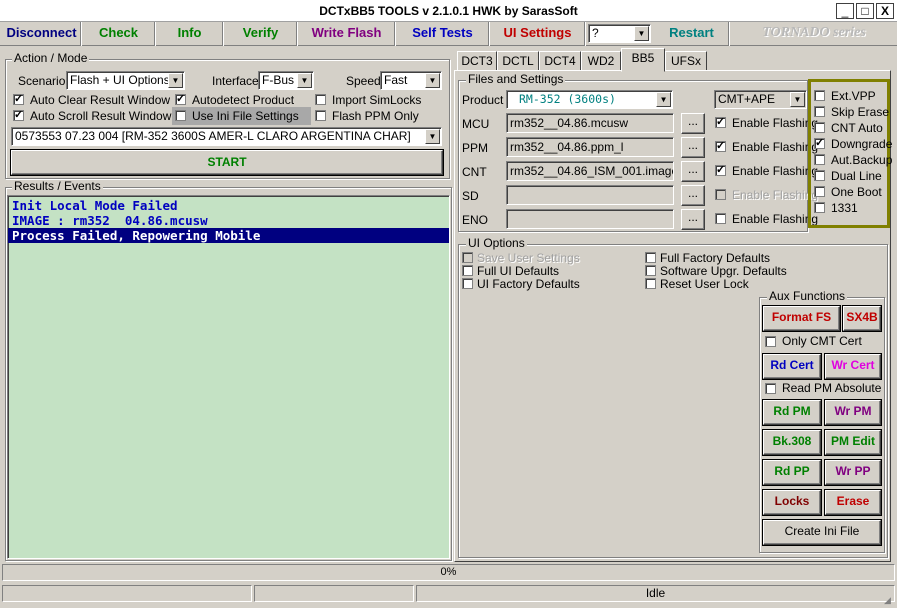  Describe the element at coordinates (801, 318) in the screenshot. I see `format-fs-button: Format FS` at that location.